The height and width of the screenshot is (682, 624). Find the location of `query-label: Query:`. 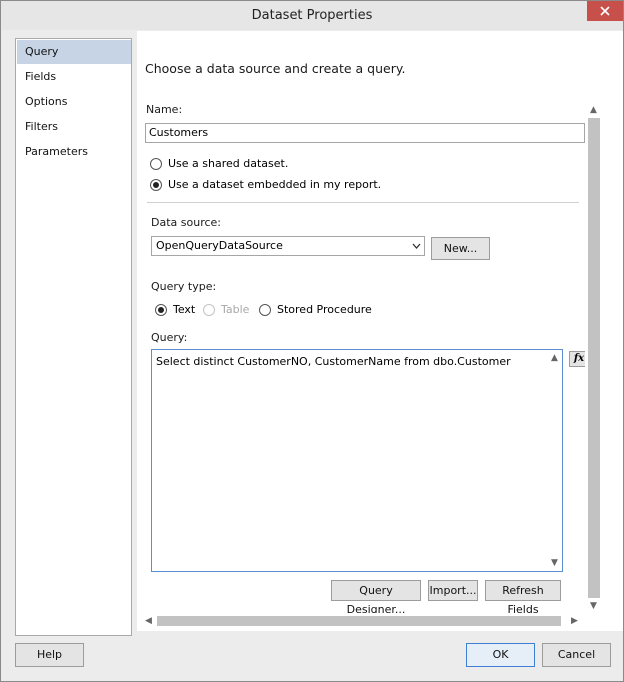

query-label: Query: is located at coordinates (169, 337).